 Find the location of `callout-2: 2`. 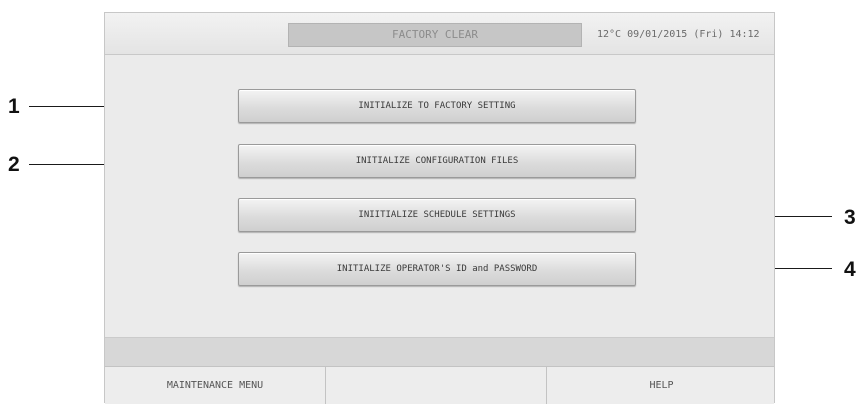

callout-2: 2 is located at coordinates (14, 164).